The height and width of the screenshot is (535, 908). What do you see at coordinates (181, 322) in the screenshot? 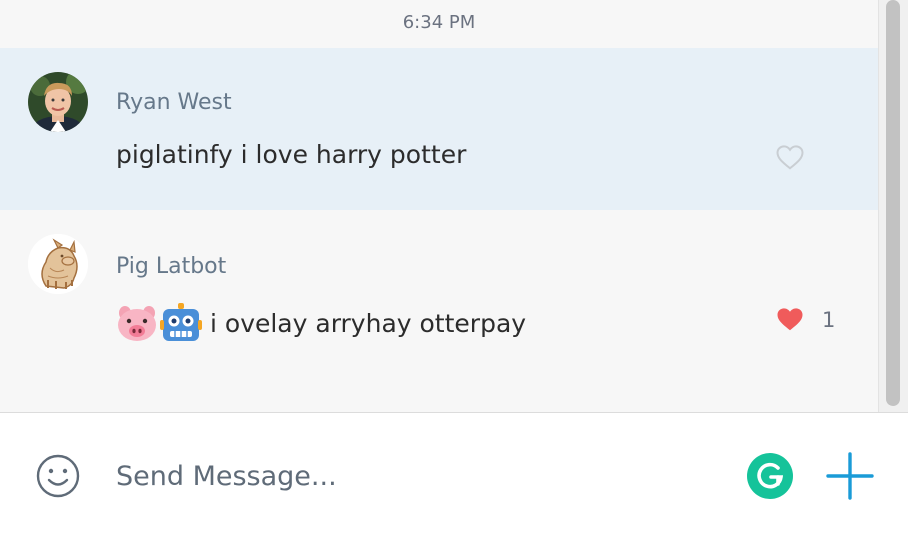
I see `robot-face-emoji` at bounding box center [181, 322].